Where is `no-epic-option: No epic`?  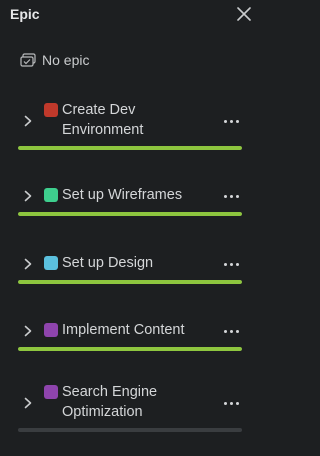 no-epic-option: No epic is located at coordinates (129, 60).